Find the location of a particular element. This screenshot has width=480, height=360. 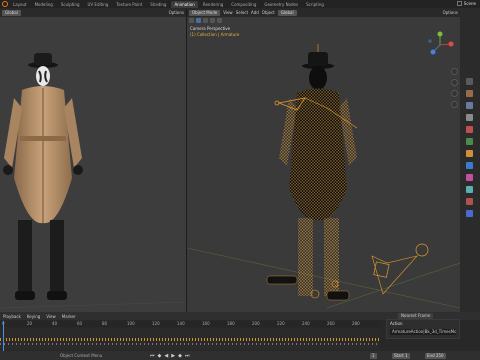

jump-end-icon: ⏭ is located at coordinates (187, 356).